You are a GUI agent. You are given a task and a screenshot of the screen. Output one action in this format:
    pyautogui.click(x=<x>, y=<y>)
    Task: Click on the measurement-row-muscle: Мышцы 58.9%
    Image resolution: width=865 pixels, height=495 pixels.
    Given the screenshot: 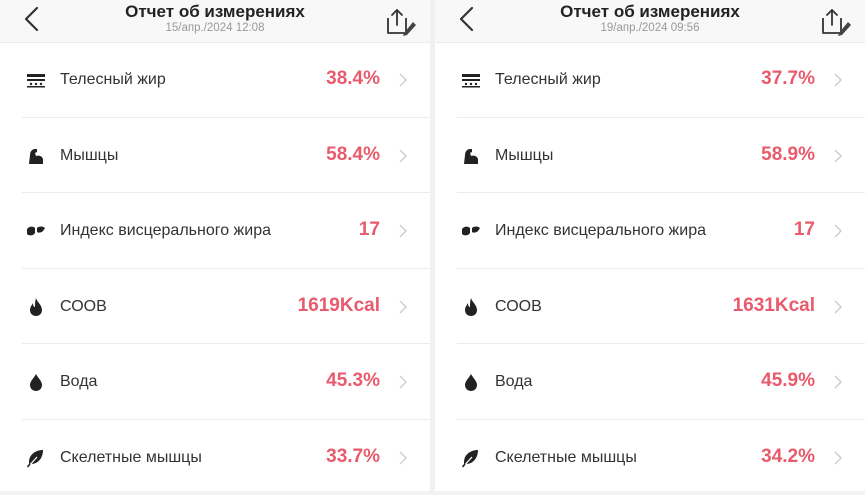 What is the action you would take?
    pyautogui.click(x=650, y=156)
    